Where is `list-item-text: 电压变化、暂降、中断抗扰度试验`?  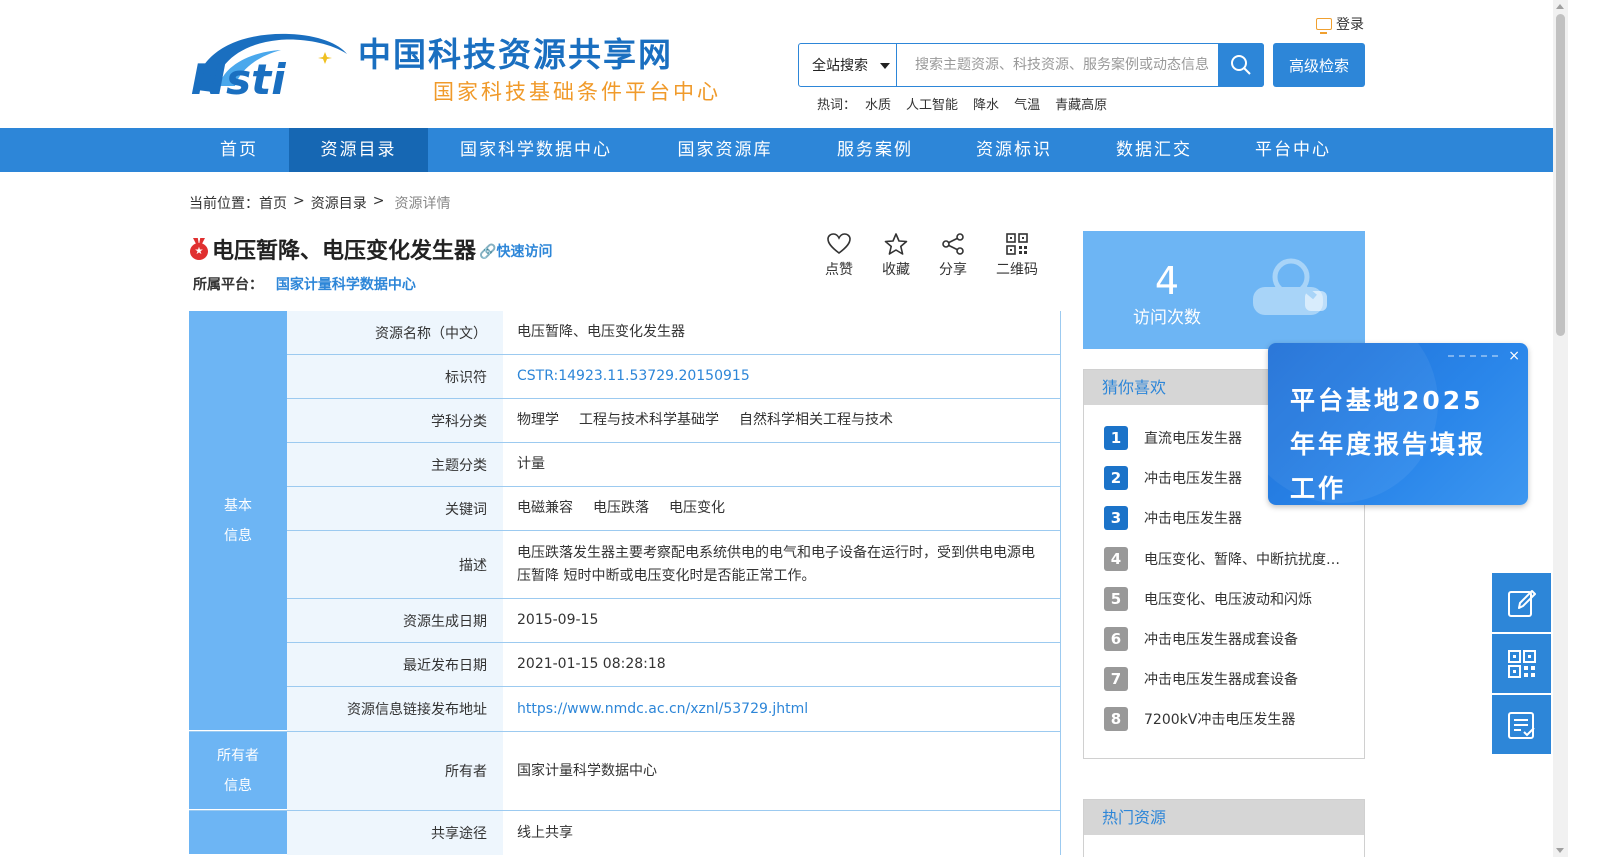
list-item-text: 电压变化、暂降、中断抗扰度试验 is located at coordinates (1242, 560).